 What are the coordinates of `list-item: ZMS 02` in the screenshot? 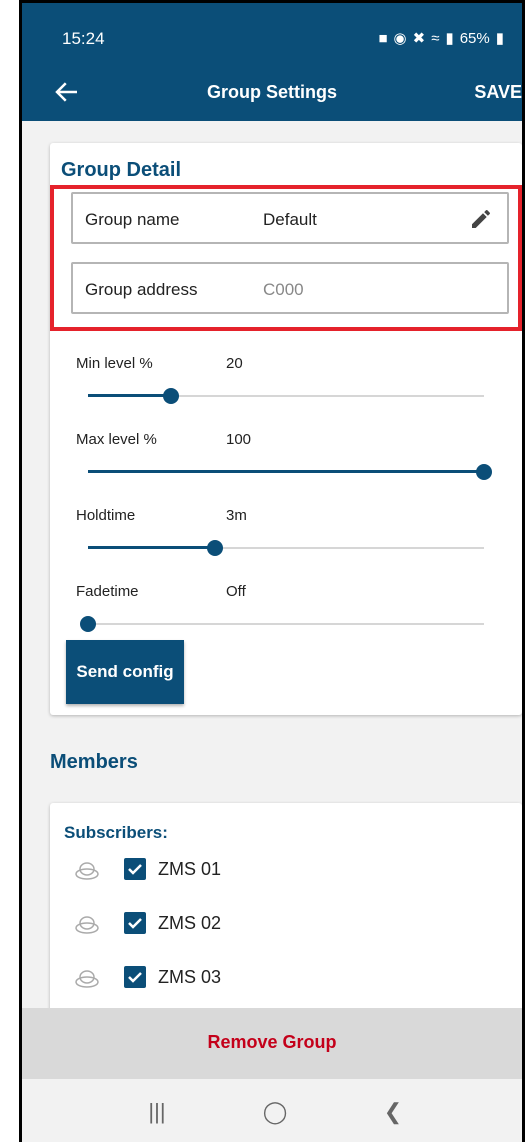 It's located at (224, 924).